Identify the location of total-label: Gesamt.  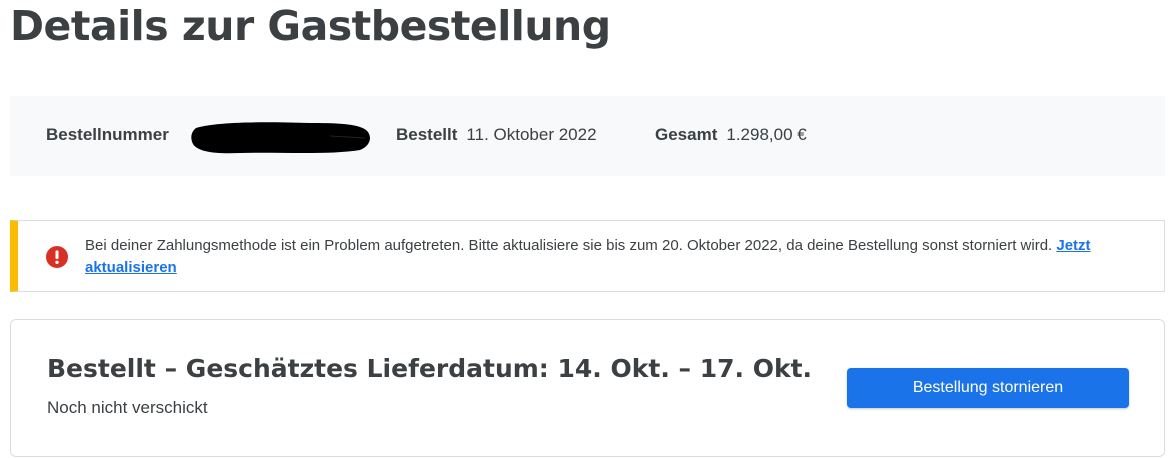
(686, 134).